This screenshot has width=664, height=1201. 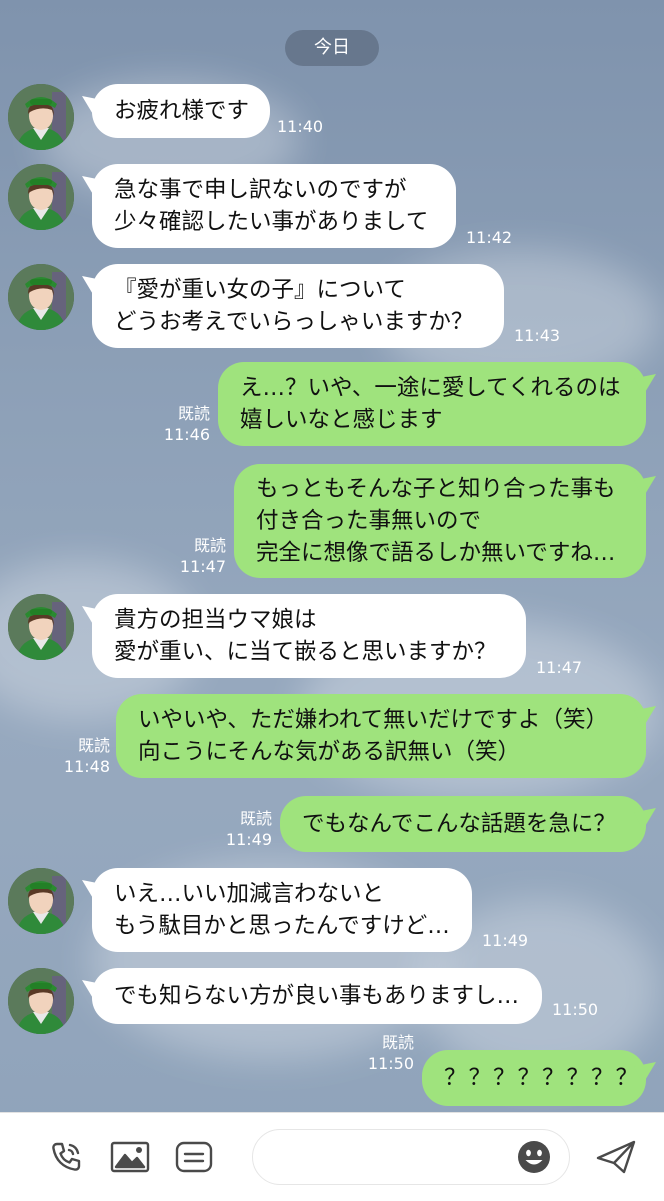 I want to click on sticker-list-icon, so click(x=194, y=1157).